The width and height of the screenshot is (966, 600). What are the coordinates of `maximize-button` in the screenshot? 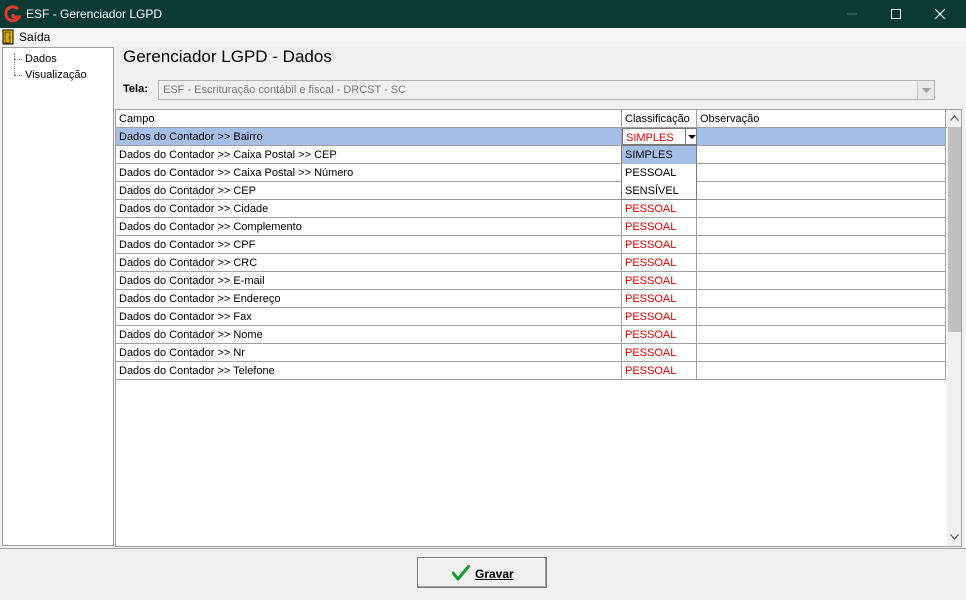 It's located at (896, 14).